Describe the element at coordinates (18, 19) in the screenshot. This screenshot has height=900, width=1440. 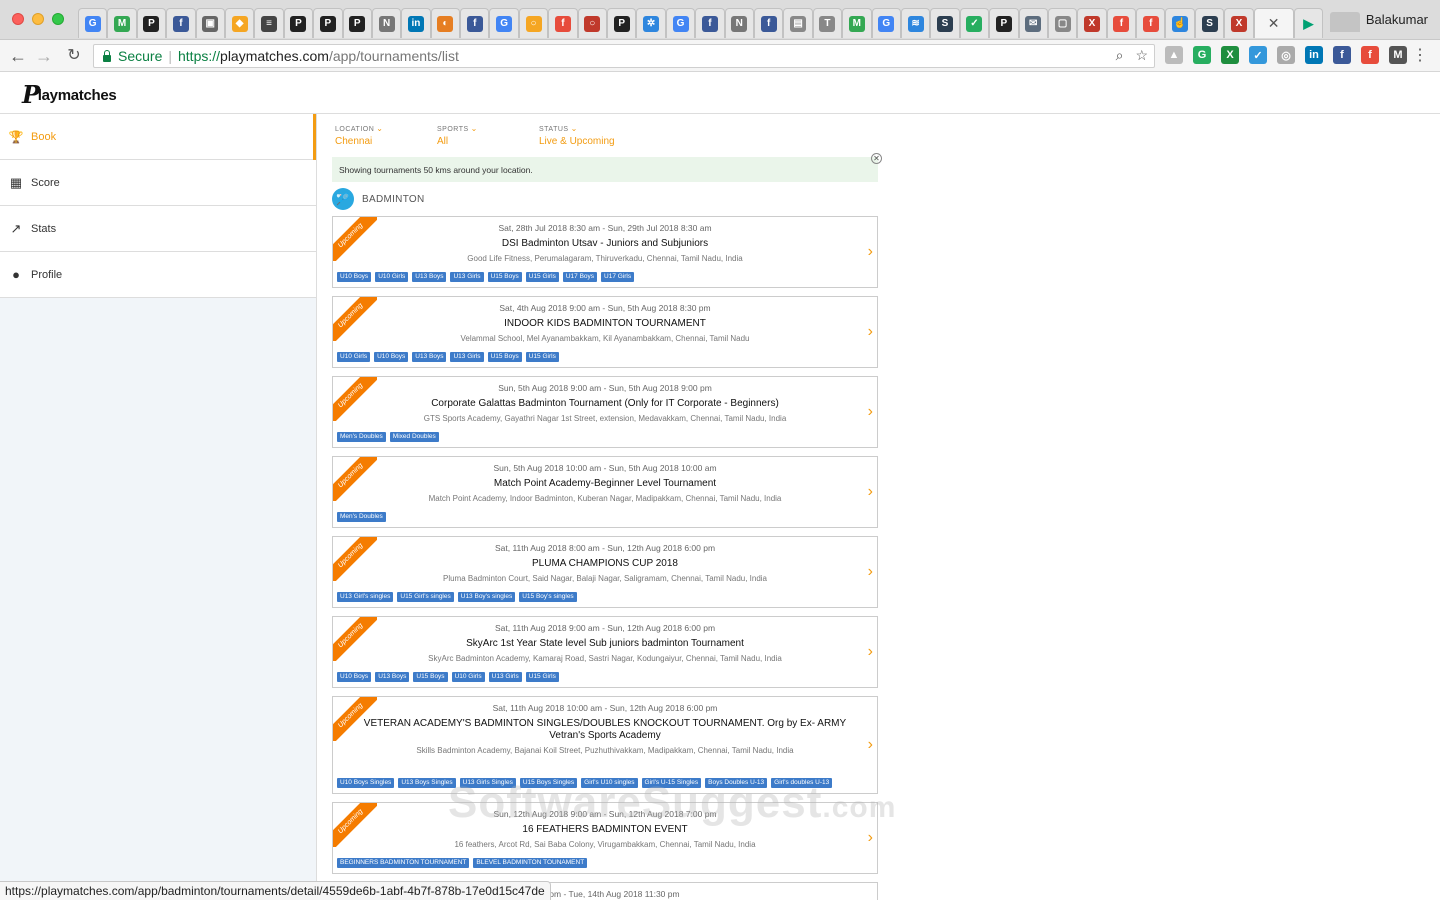
I see `window-close-button` at that location.